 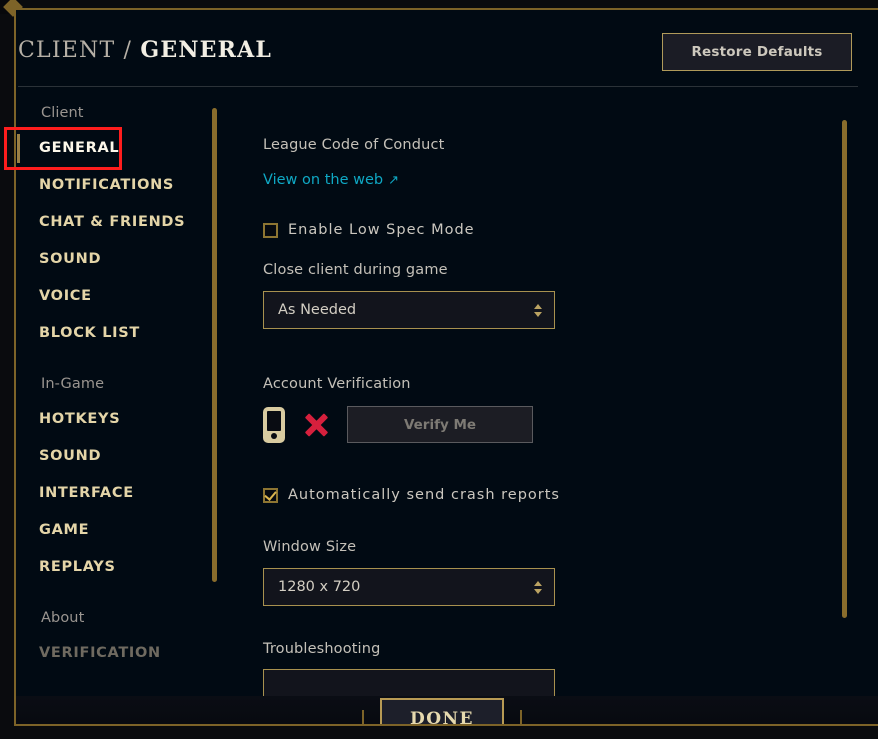 I want to click on sidebar-item-voice: VOICE, so click(x=116, y=296).